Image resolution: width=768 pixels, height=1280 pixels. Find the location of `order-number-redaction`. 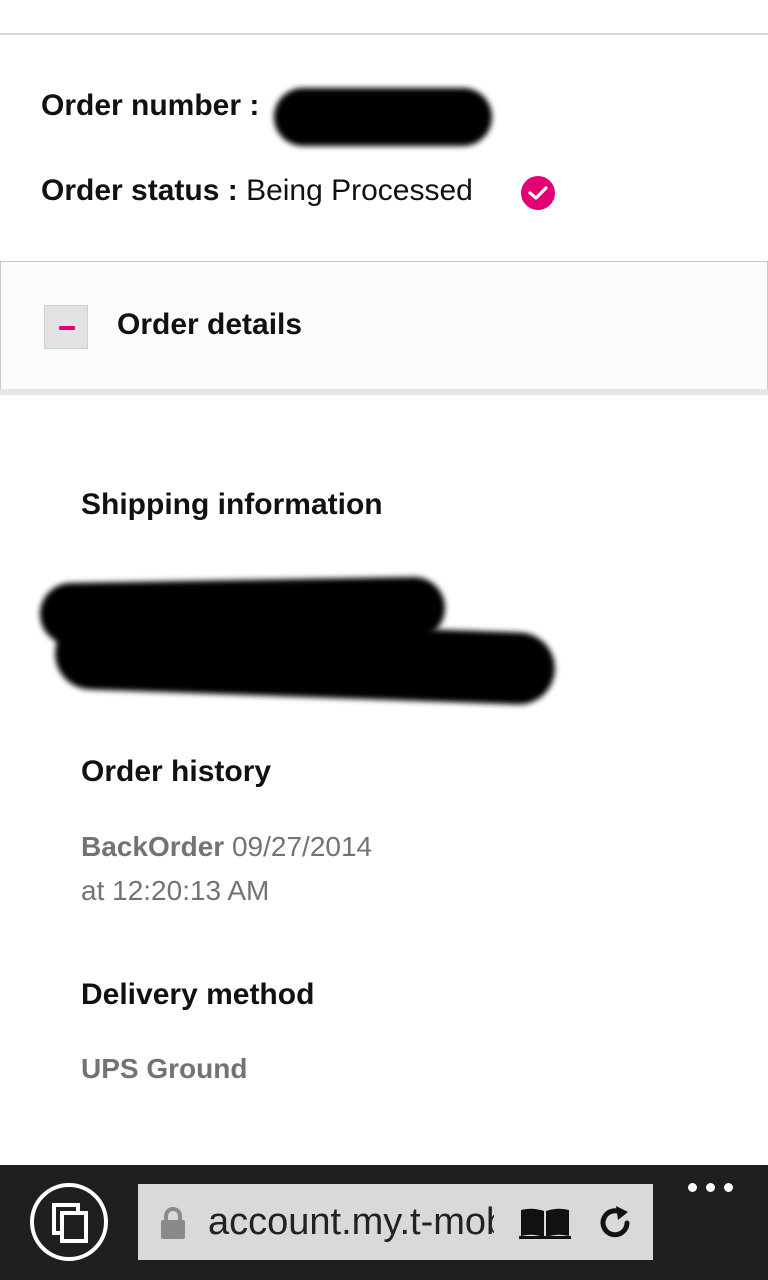

order-number-redaction is located at coordinates (383, 117).